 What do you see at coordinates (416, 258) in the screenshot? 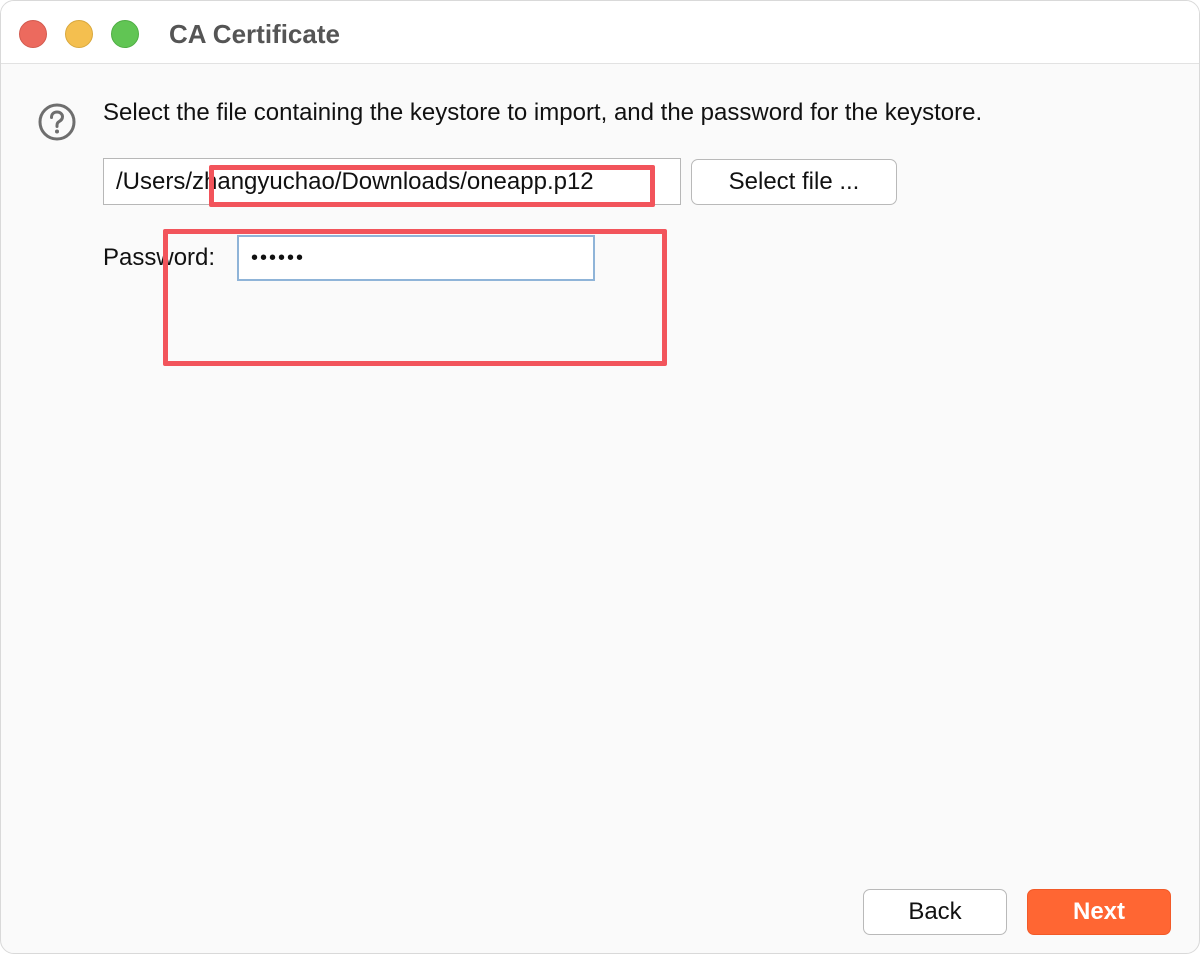
I see `password-field: ••••••` at bounding box center [416, 258].